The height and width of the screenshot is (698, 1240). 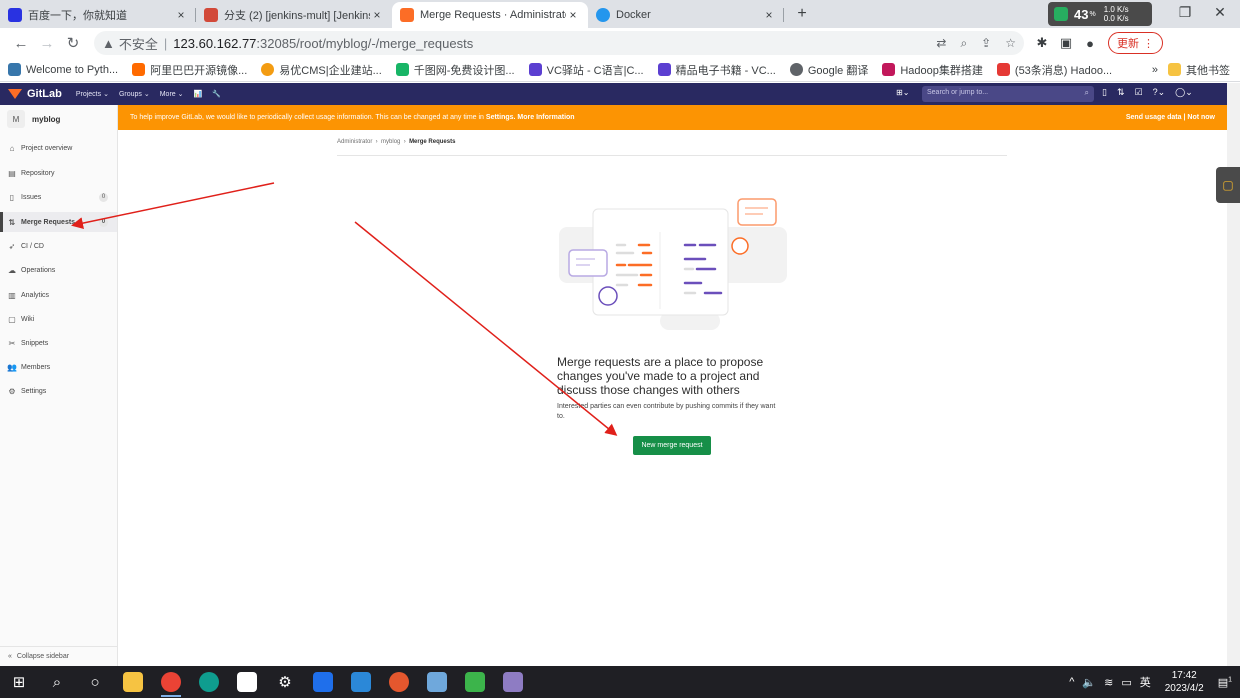 I want to click on app-icon, so click(x=475, y=682).